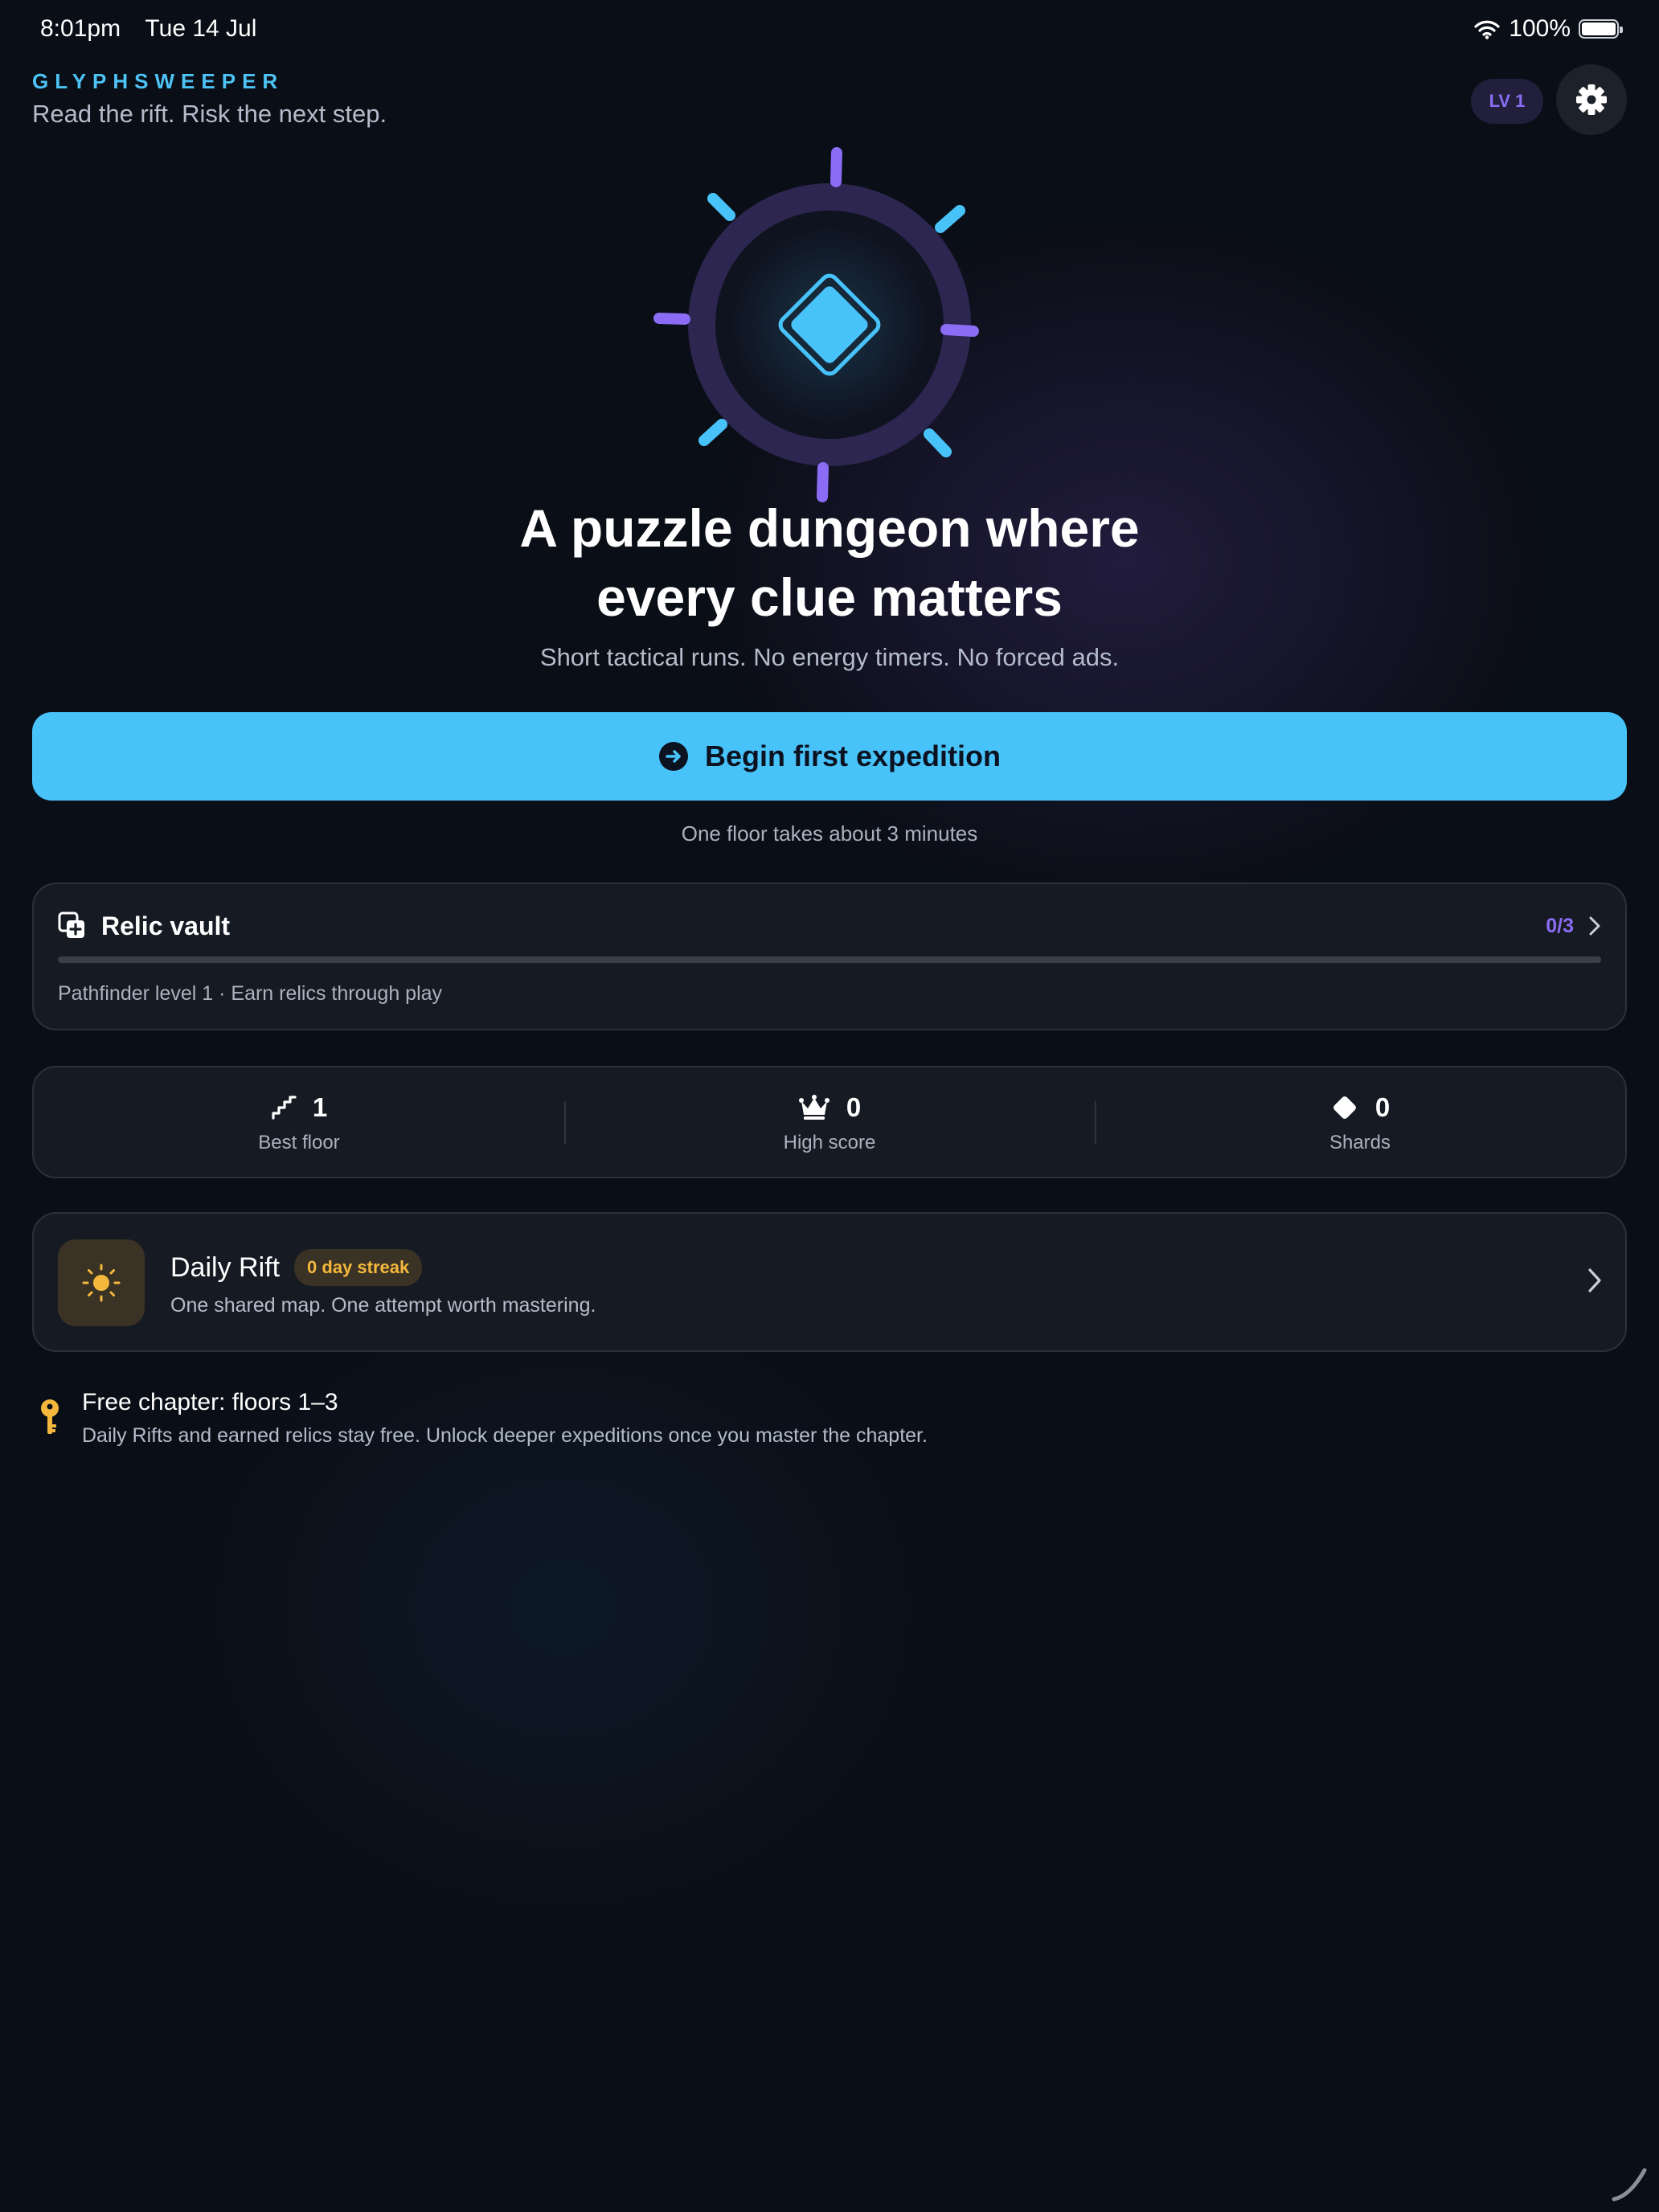 The height and width of the screenshot is (2212, 1659). I want to click on status-bar: 8:01pm Tue 14 Jul 100%, so click(831, 29).